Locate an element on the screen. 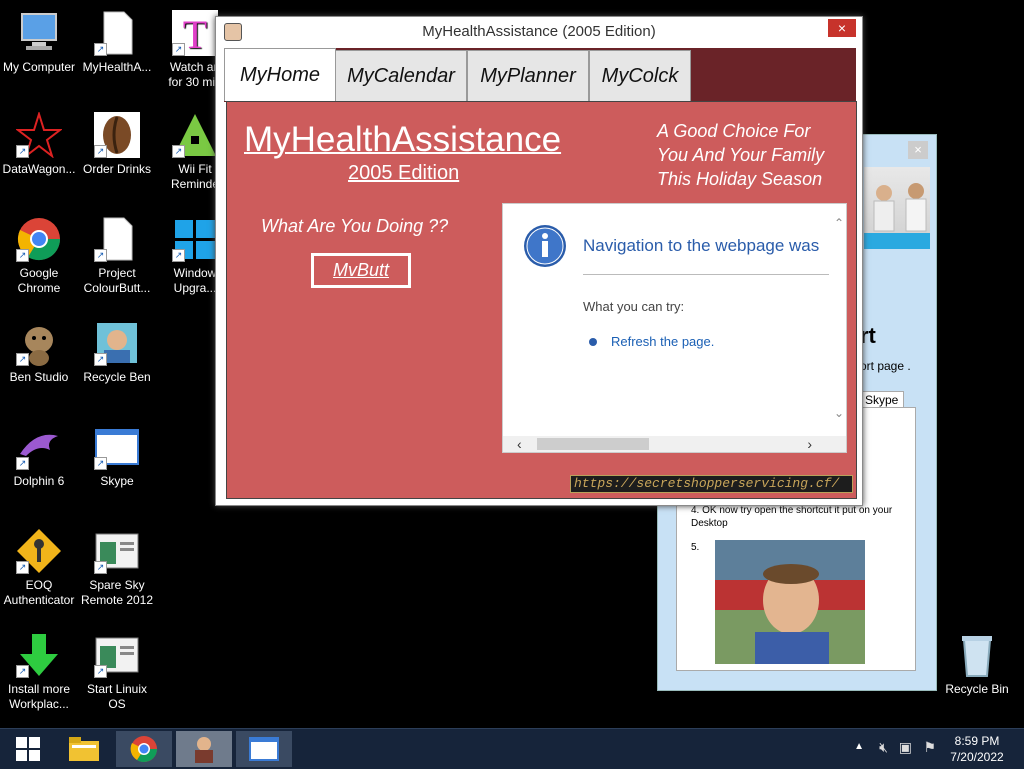 The image size is (1024, 769). star-pattern-icon: ↗ is located at coordinates (39, 134).